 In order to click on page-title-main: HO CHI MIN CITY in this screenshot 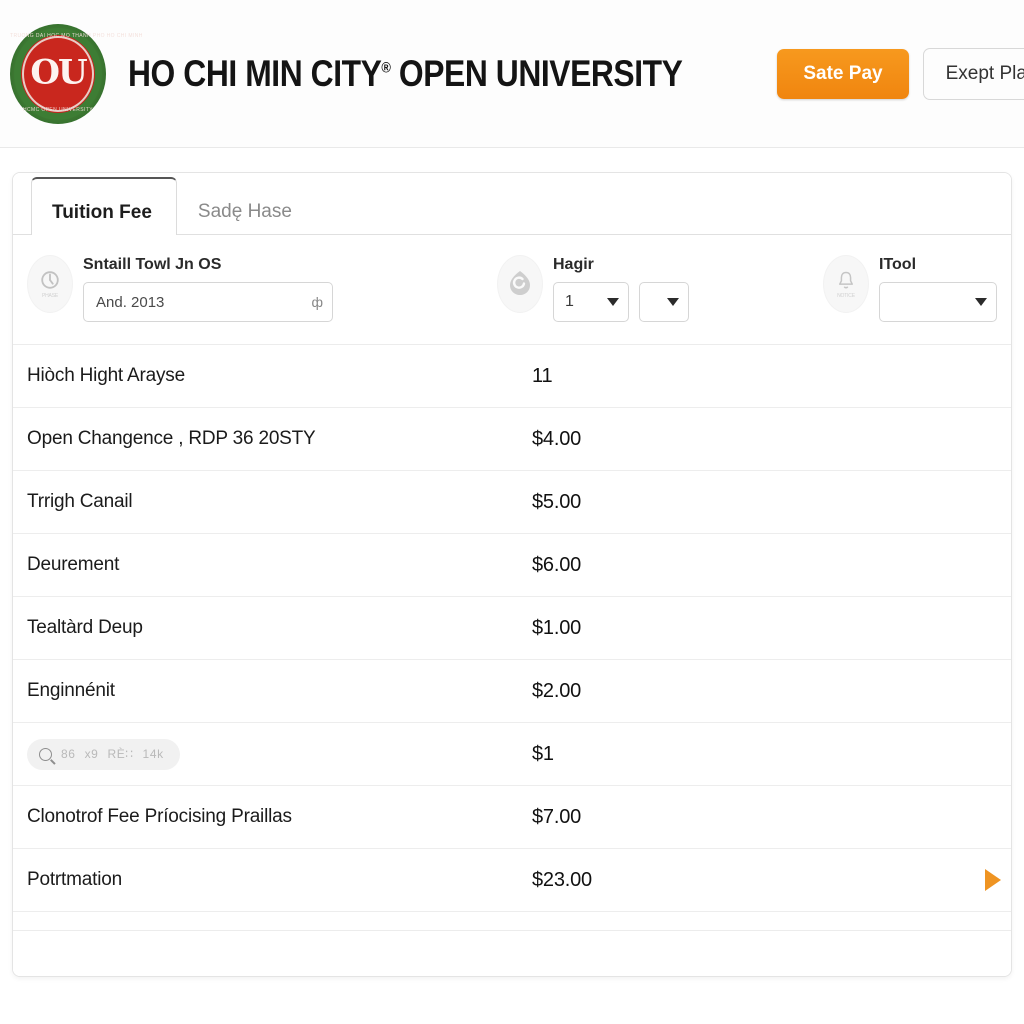, I will do `click(255, 73)`.